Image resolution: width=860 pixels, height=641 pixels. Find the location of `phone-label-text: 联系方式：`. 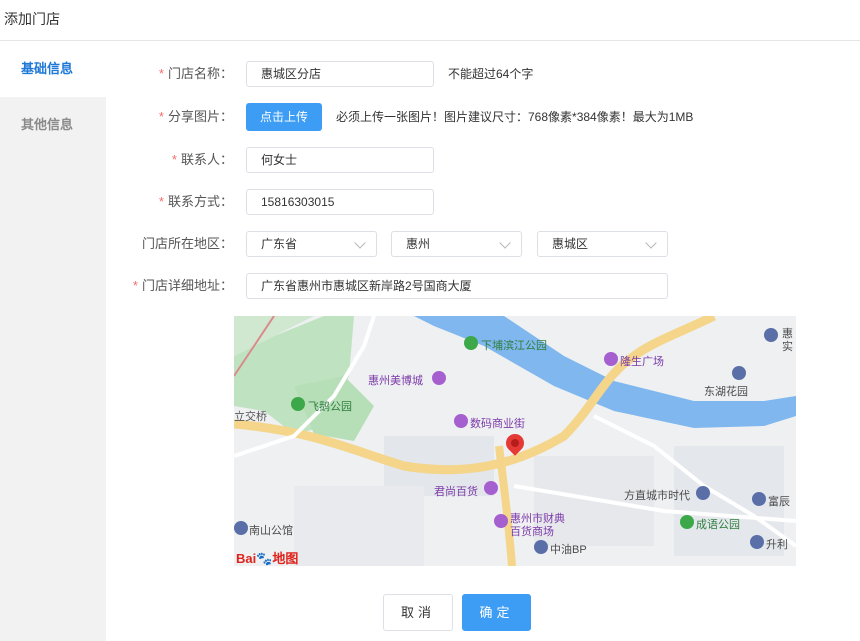

phone-label-text: 联系方式： is located at coordinates (200, 201).